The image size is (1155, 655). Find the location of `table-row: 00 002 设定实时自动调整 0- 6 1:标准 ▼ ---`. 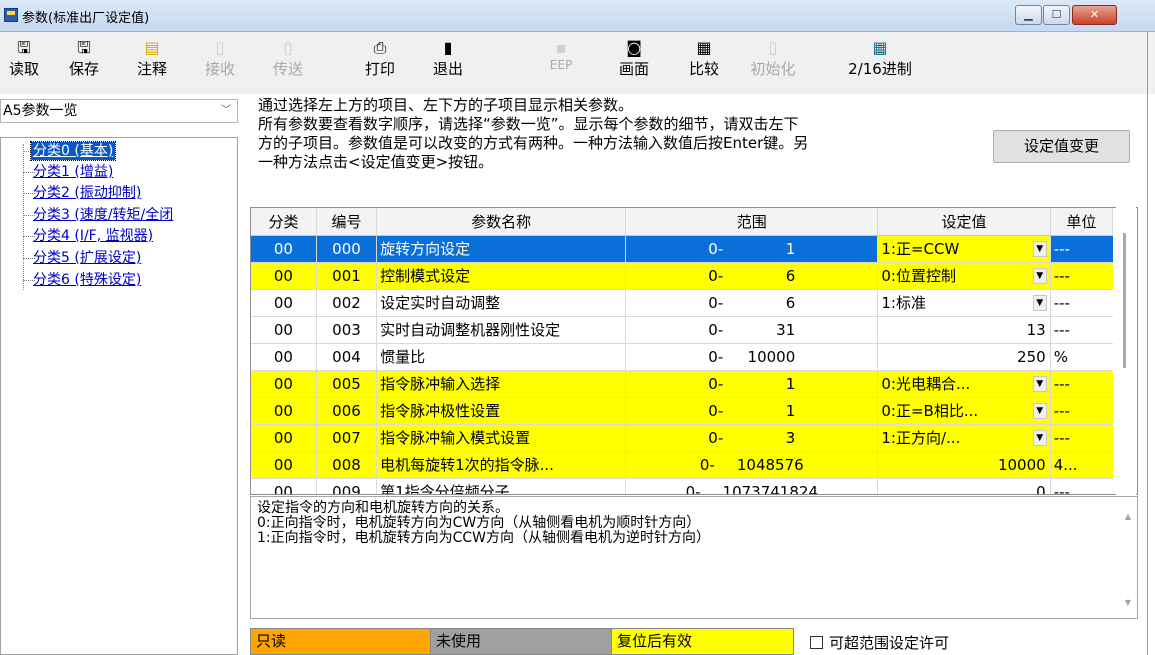

table-row: 00 002 设定实时自动调整 0- 6 1:标准 ▼ --- is located at coordinates (682, 303).